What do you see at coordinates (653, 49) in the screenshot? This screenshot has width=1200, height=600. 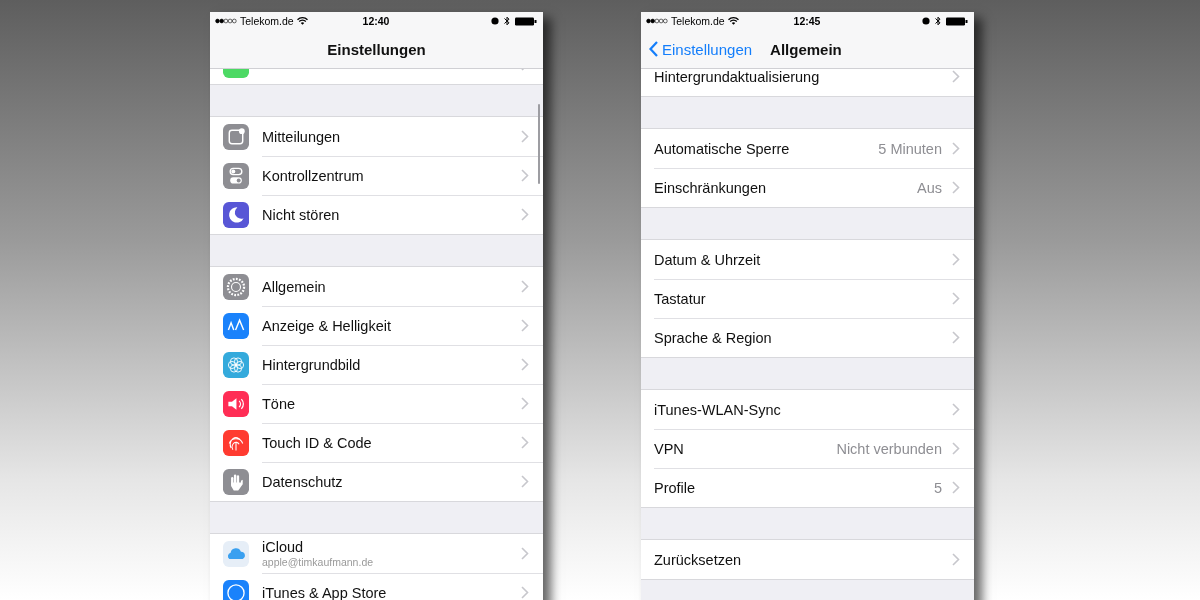 I see `chevron-left-icon` at bounding box center [653, 49].